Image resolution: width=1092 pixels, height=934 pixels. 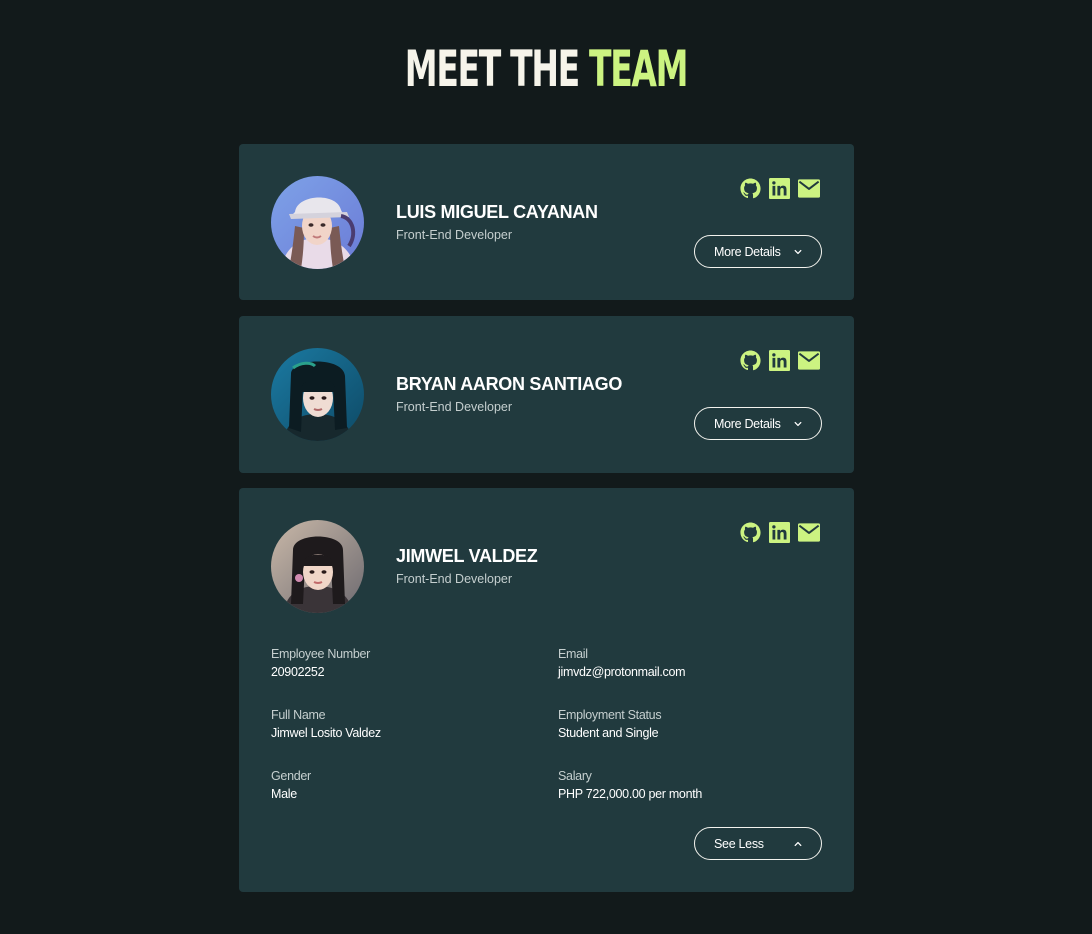 I want to click on detail-salary: Salary PHP 722,000.00 per month, so click(x=688, y=785).